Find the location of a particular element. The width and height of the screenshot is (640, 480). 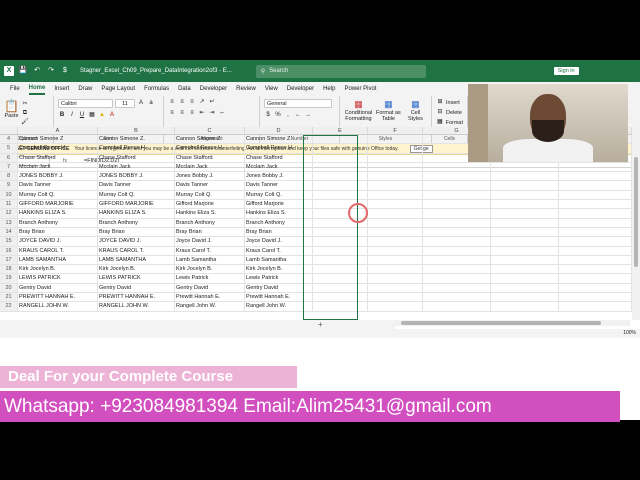

cell-a: JONES BOBBY J. is located at coordinates (58, 176).